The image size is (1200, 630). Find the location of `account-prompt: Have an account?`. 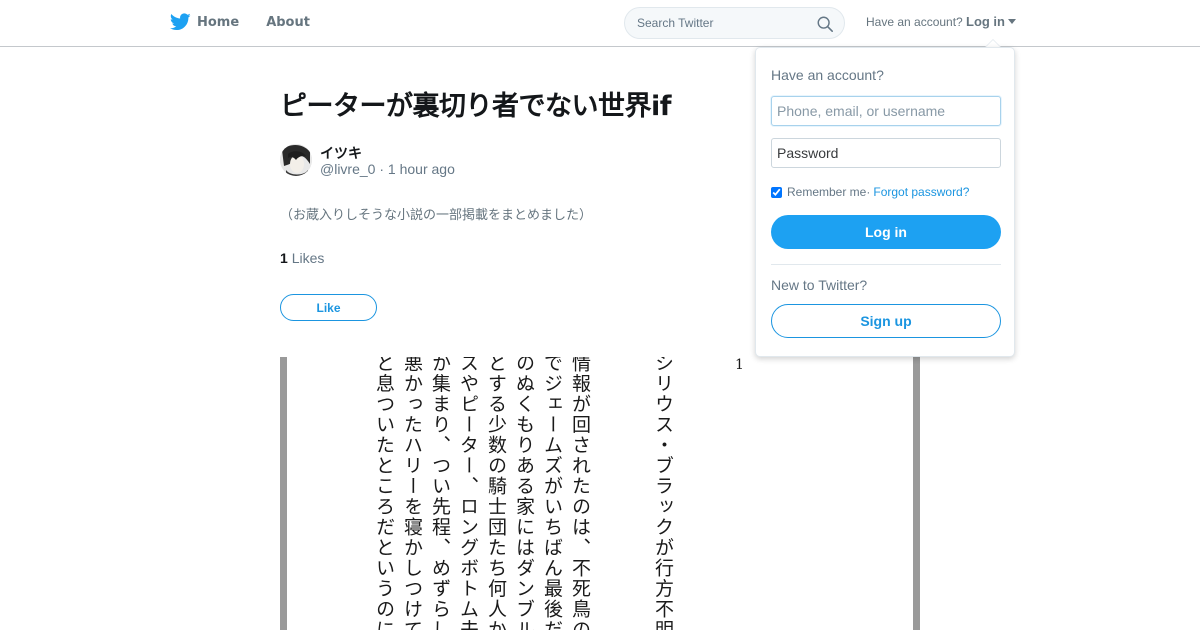

account-prompt: Have an account? is located at coordinates (914, 22).